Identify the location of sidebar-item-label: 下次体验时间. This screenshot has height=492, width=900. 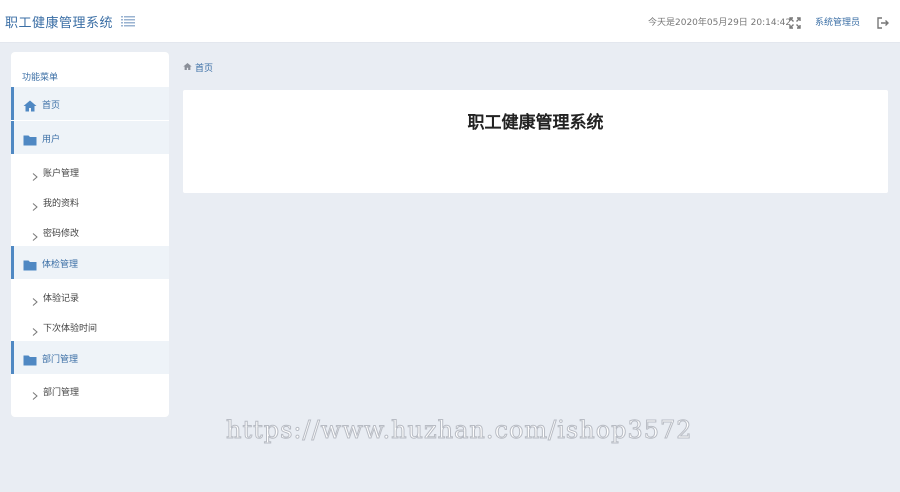
(70, 329).